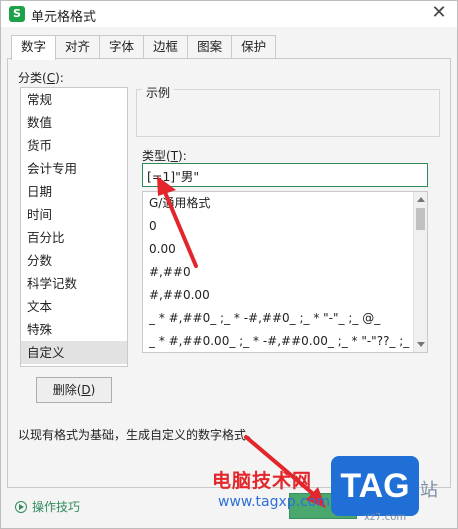  What do you see at coordinates (74, 237) in the screenshot?
I see `category-item-percentage: 百分比` at bounding box center [74, 237].